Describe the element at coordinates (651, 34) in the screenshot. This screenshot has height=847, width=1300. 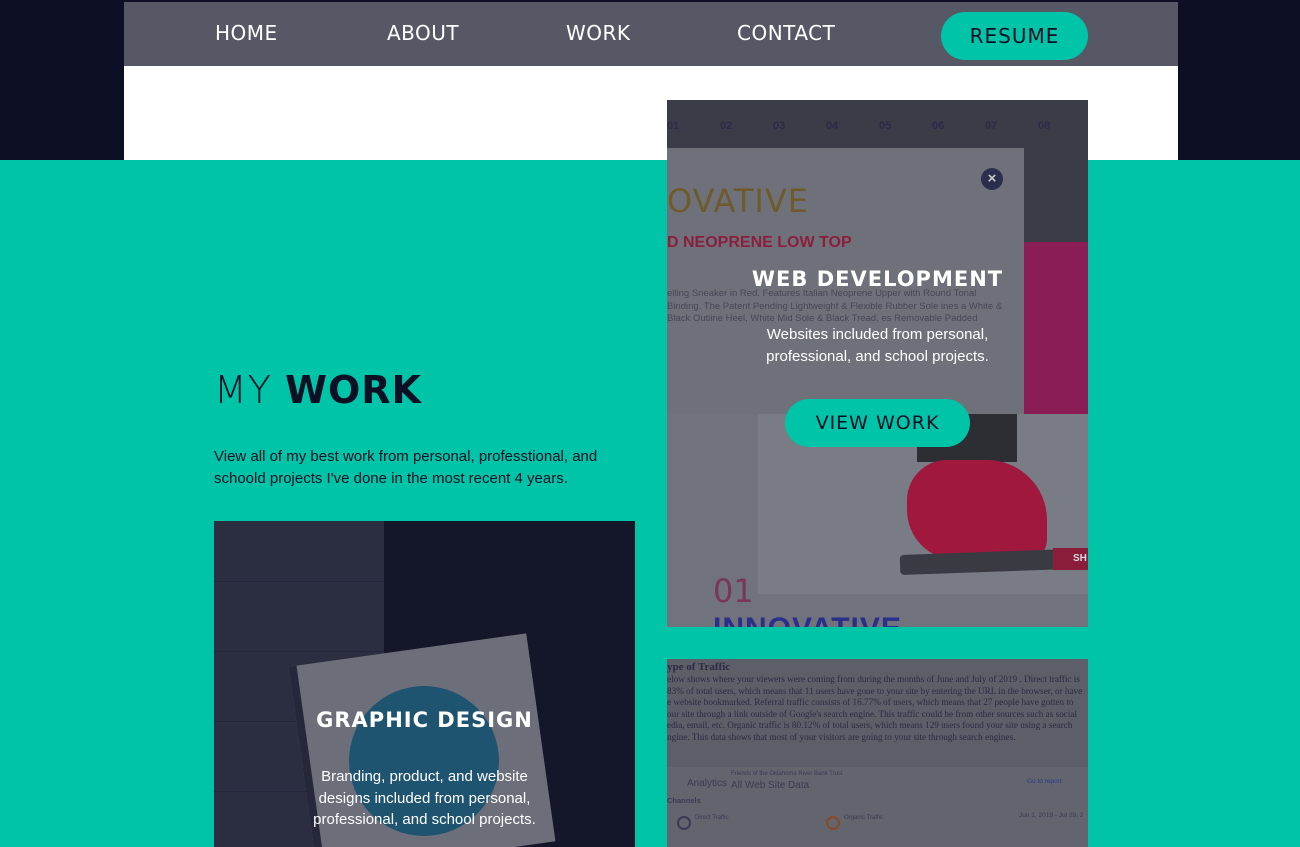
I see `top-navigation: HOME ABOUT WORK CONTACT RESUME` at that location.